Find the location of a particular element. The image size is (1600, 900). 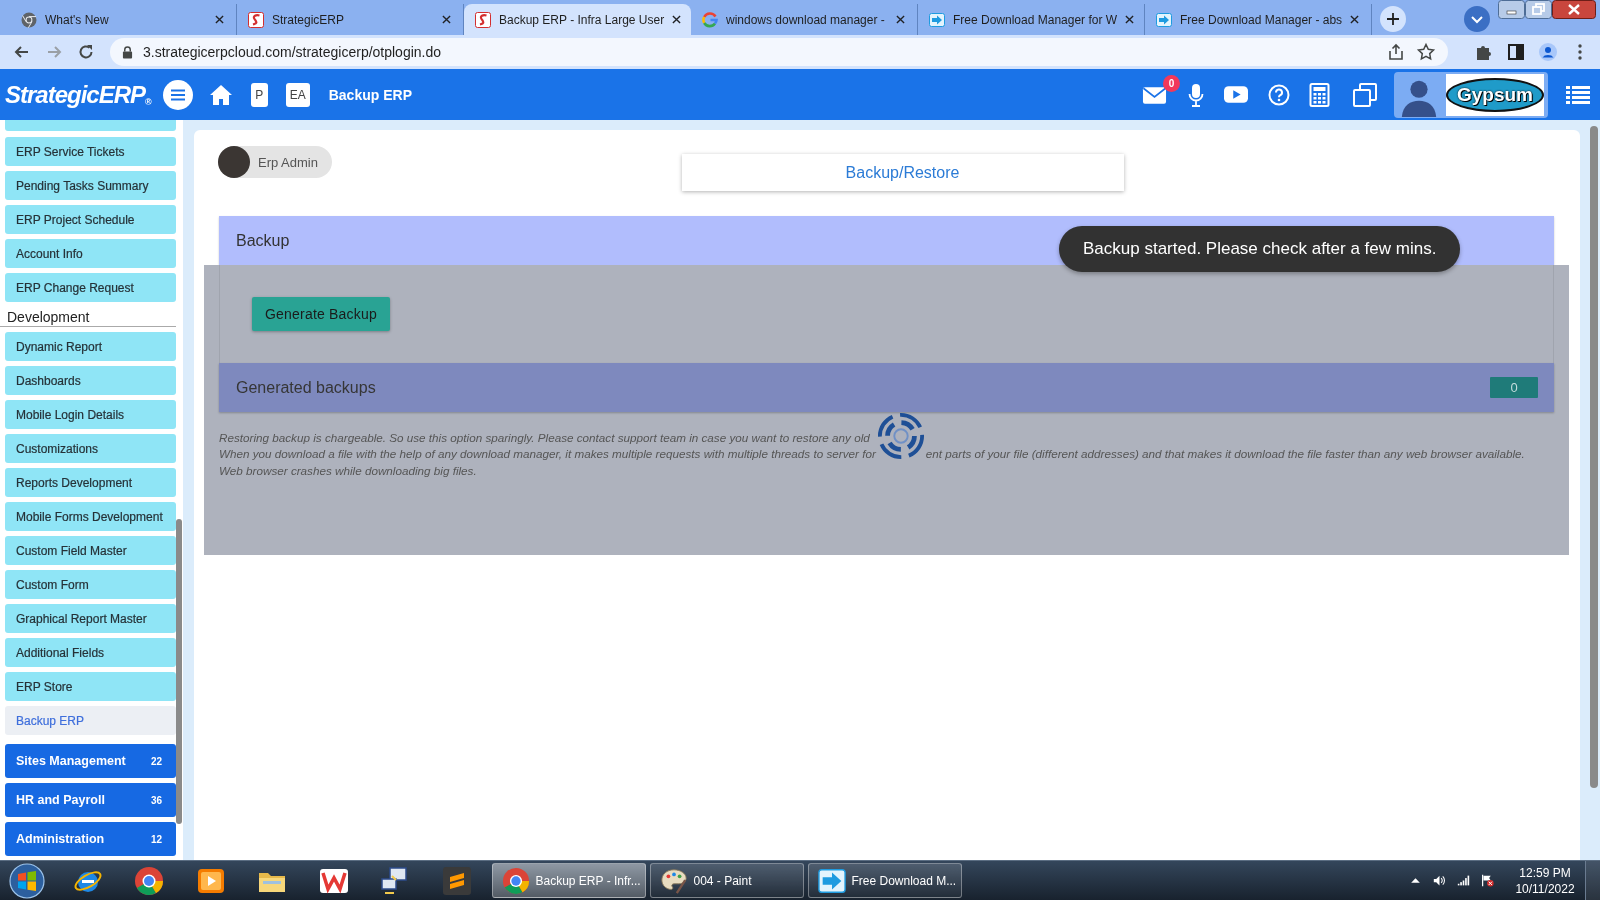

sidebar-item: ERP Change Request is located at coordinates (90, 287).